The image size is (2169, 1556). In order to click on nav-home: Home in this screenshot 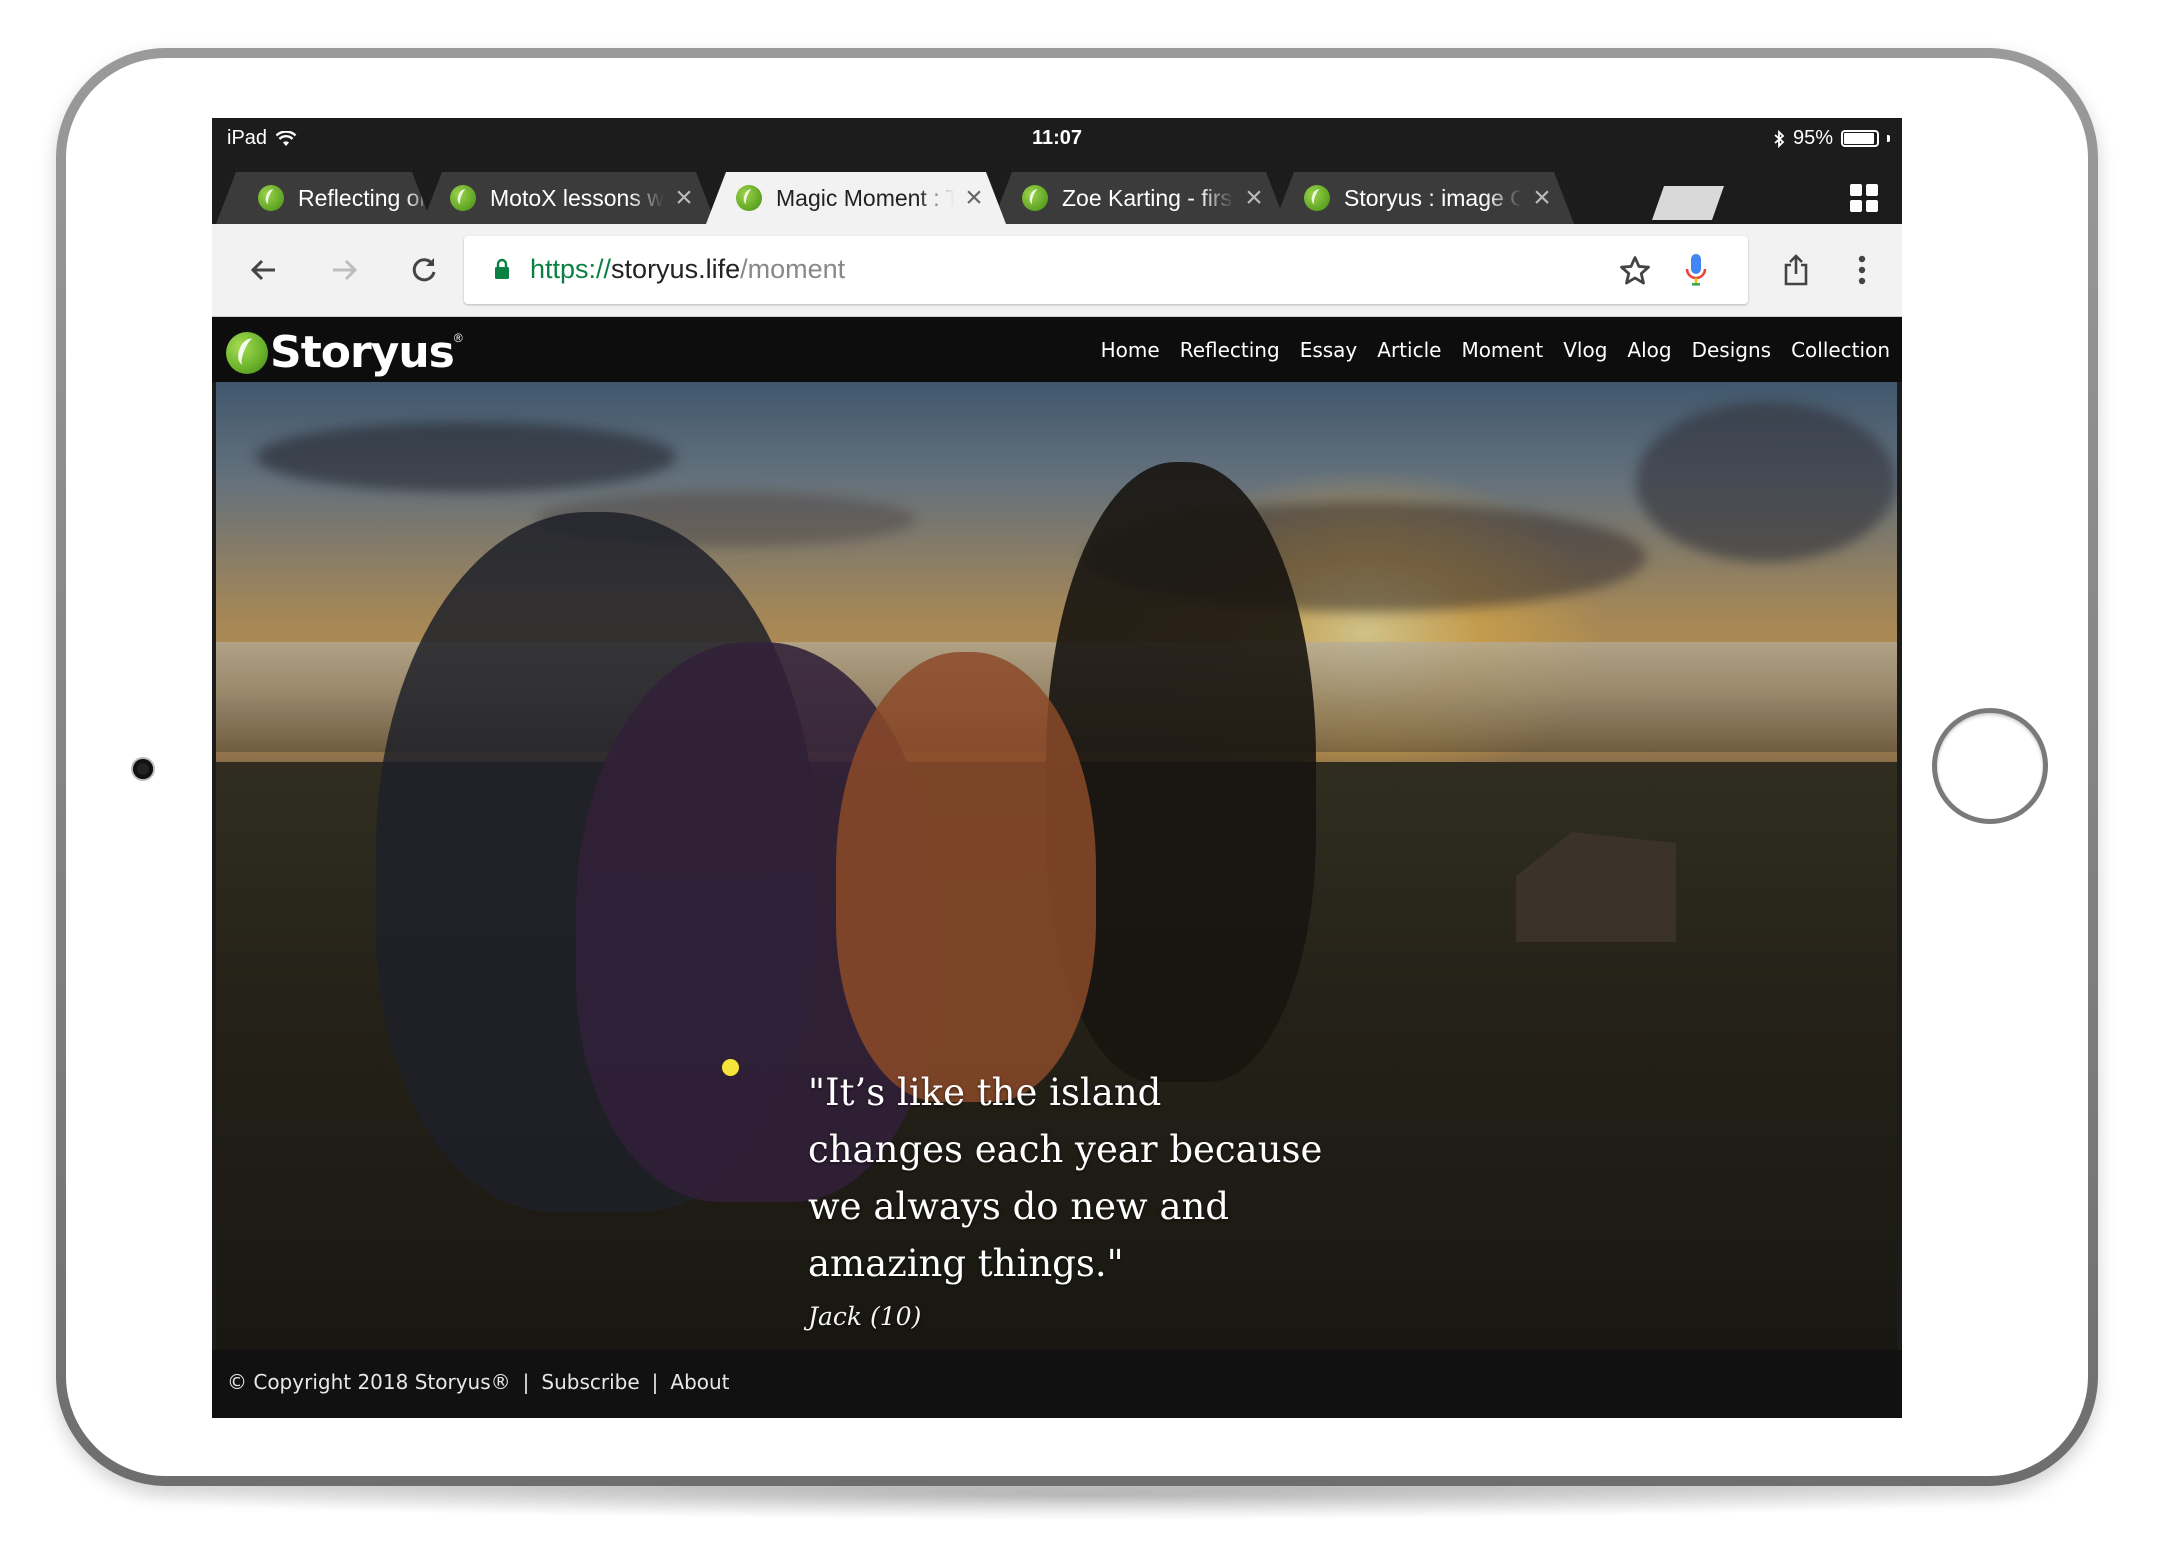, I will do `click(1130, 350)`.